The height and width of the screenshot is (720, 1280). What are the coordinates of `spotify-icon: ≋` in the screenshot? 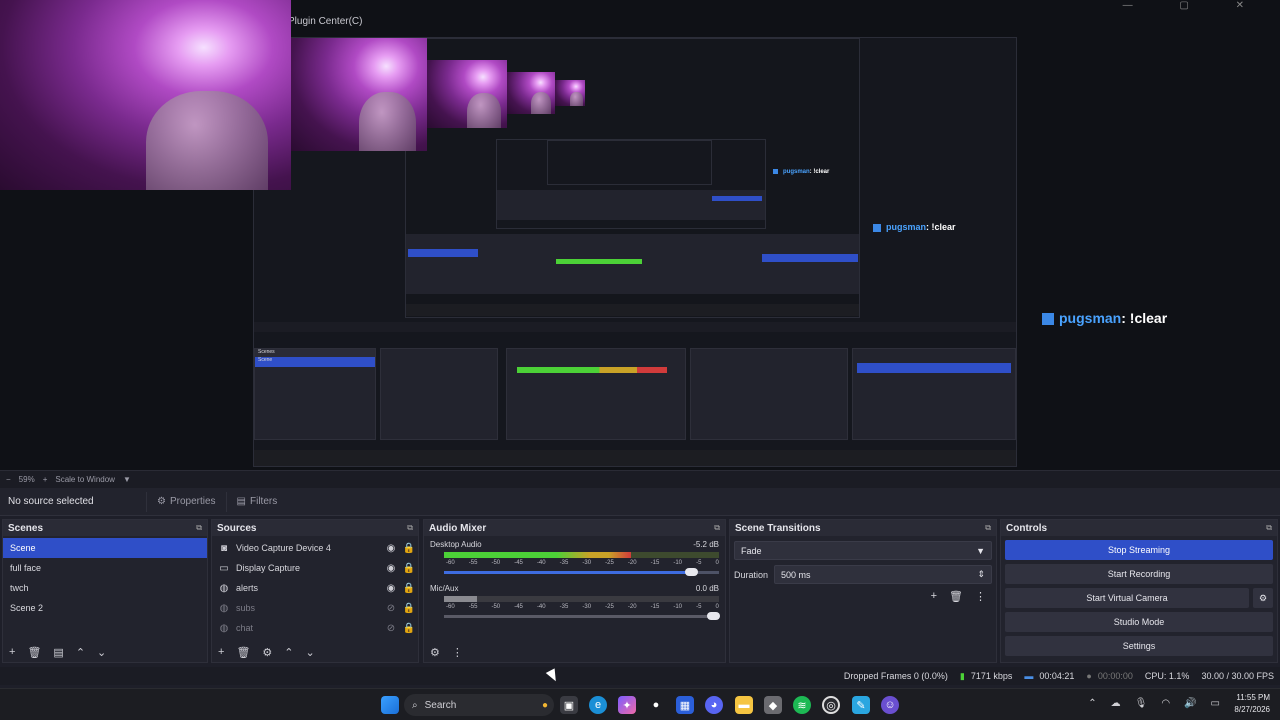 It's located at (802, 705).